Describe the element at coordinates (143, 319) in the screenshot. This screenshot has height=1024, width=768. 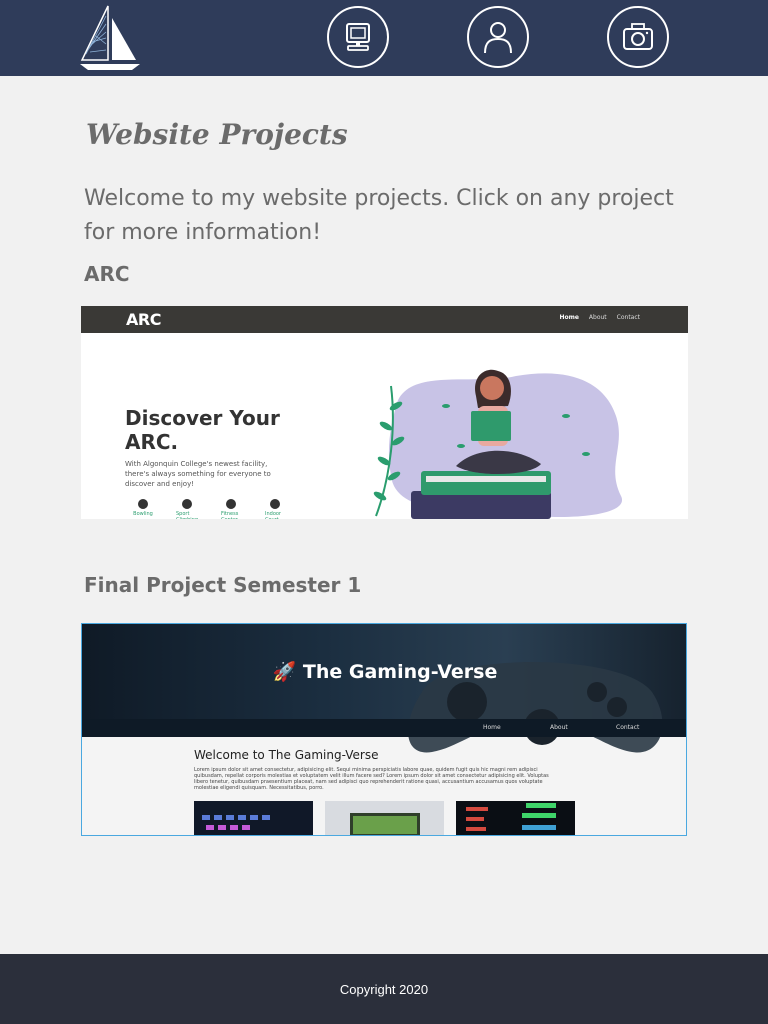
I see `arc-preview-logo: ARC` at that location.